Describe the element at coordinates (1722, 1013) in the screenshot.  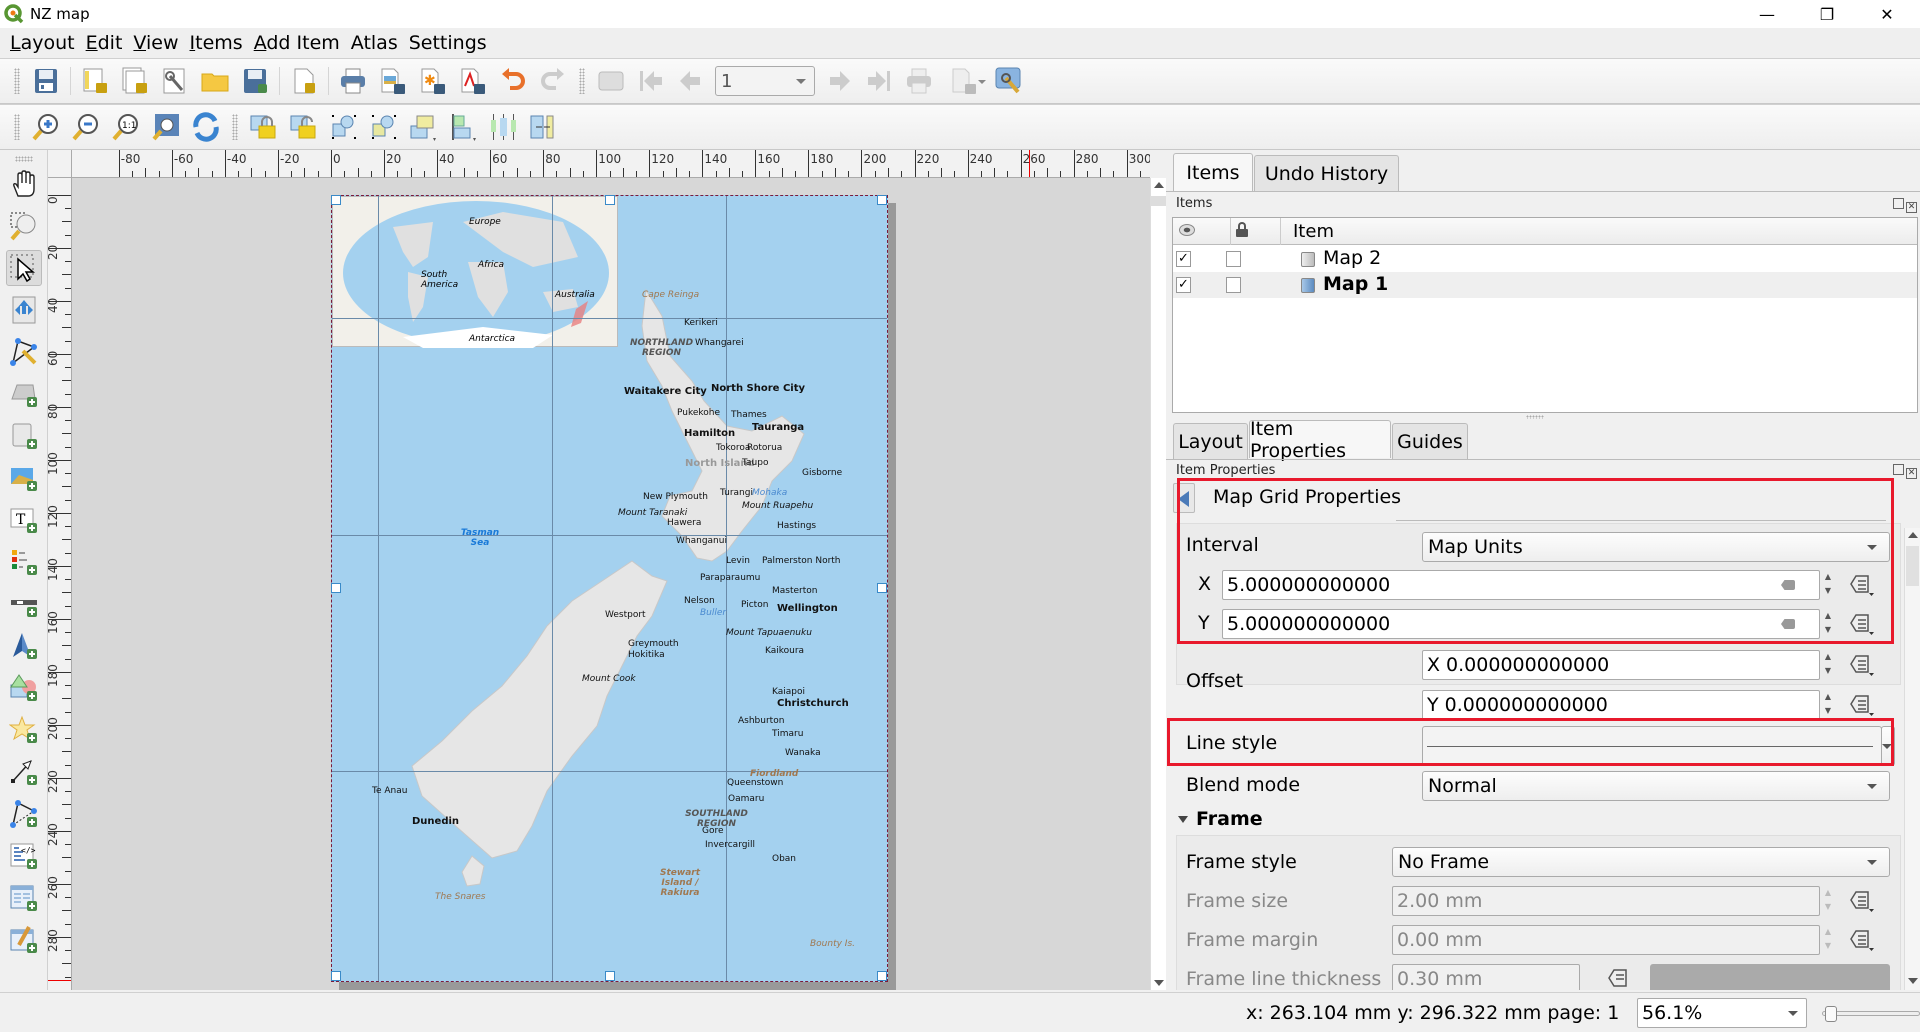
I see `zoom-combo: 56.1%` at that location.